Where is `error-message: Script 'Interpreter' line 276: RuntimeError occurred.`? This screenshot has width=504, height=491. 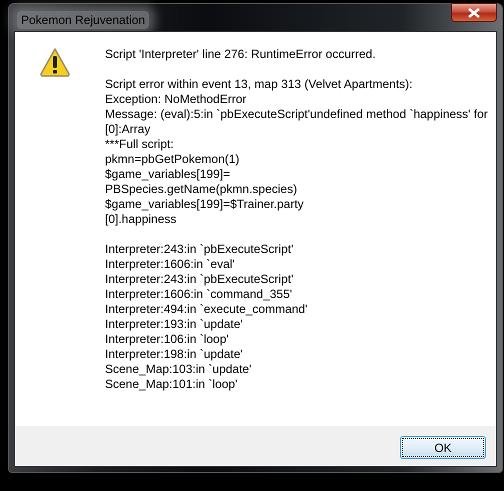
error-message: Script 'Interpreter' line 276: RuntimeError occurred. is located at coordinates (241, 54).